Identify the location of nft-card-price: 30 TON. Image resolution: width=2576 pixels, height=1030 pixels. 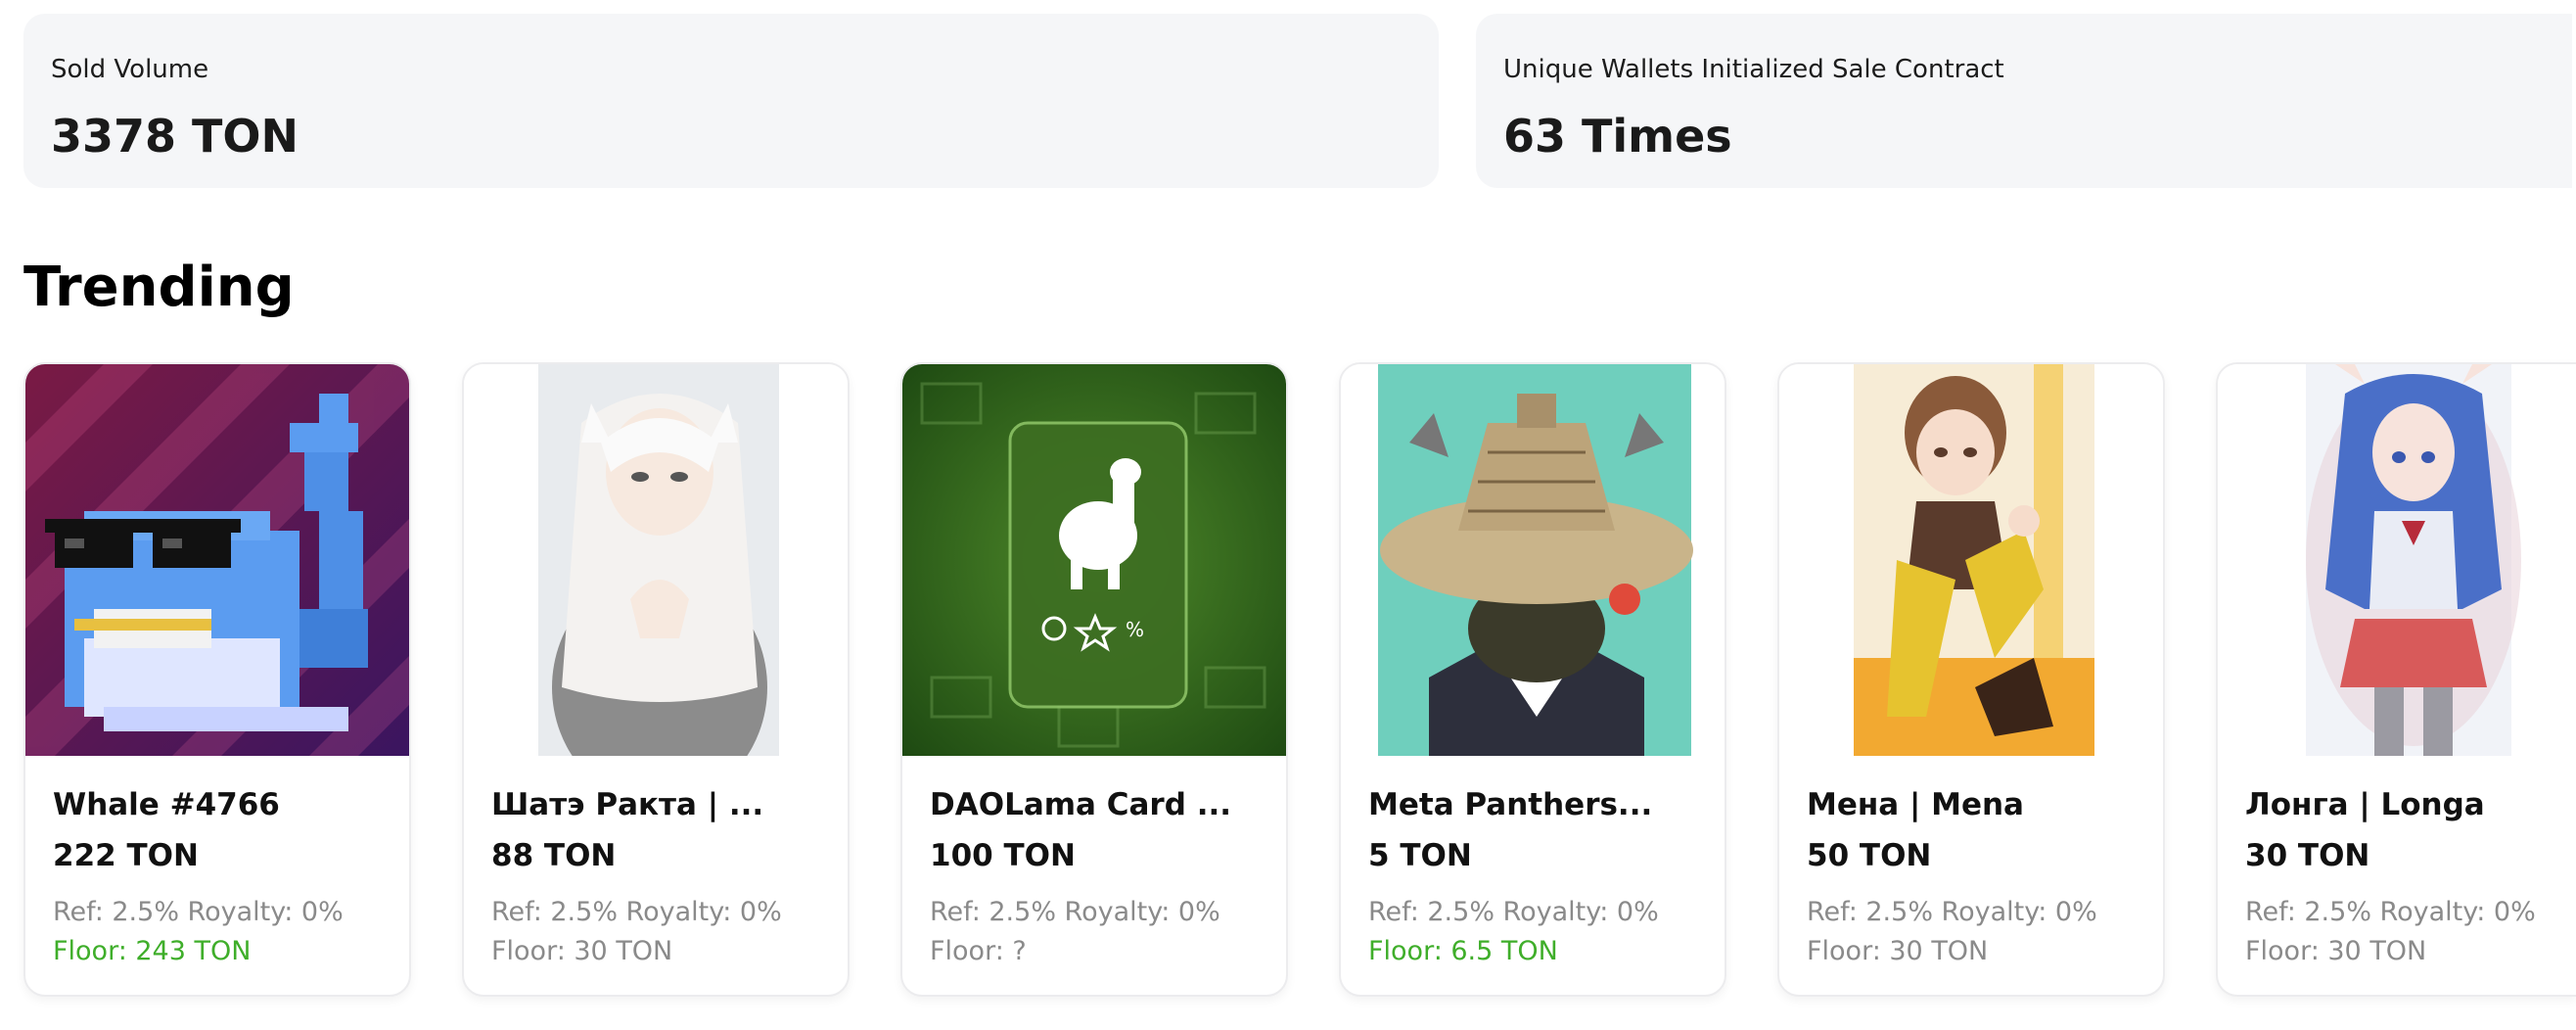
(2307, 855).